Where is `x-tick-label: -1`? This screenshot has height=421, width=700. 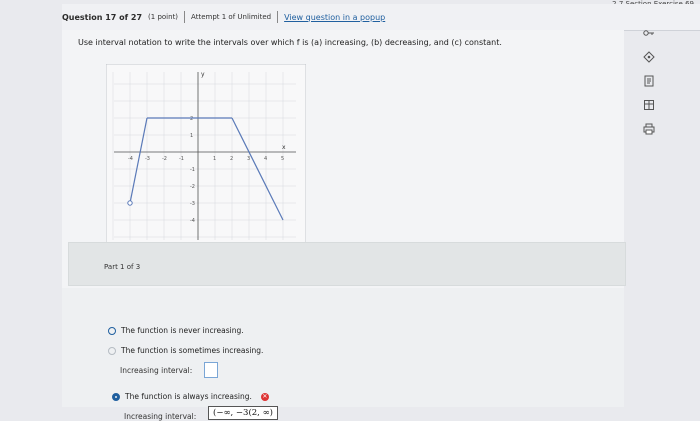
x-tick-label: -1 is located at coordinates (181, 159).